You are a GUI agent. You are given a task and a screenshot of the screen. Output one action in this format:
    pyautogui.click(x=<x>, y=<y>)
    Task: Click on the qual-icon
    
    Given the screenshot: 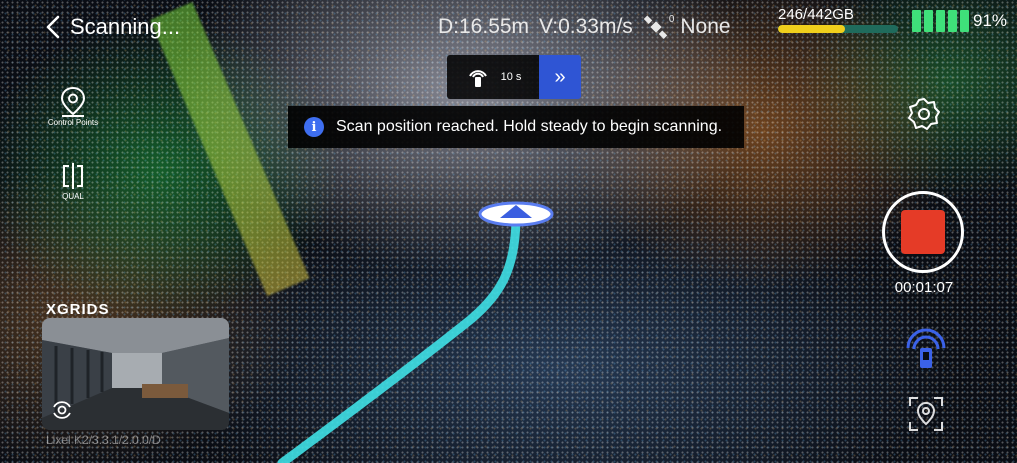 What is the action you would take?
    pyautogui.click(x=73, y=176)
    